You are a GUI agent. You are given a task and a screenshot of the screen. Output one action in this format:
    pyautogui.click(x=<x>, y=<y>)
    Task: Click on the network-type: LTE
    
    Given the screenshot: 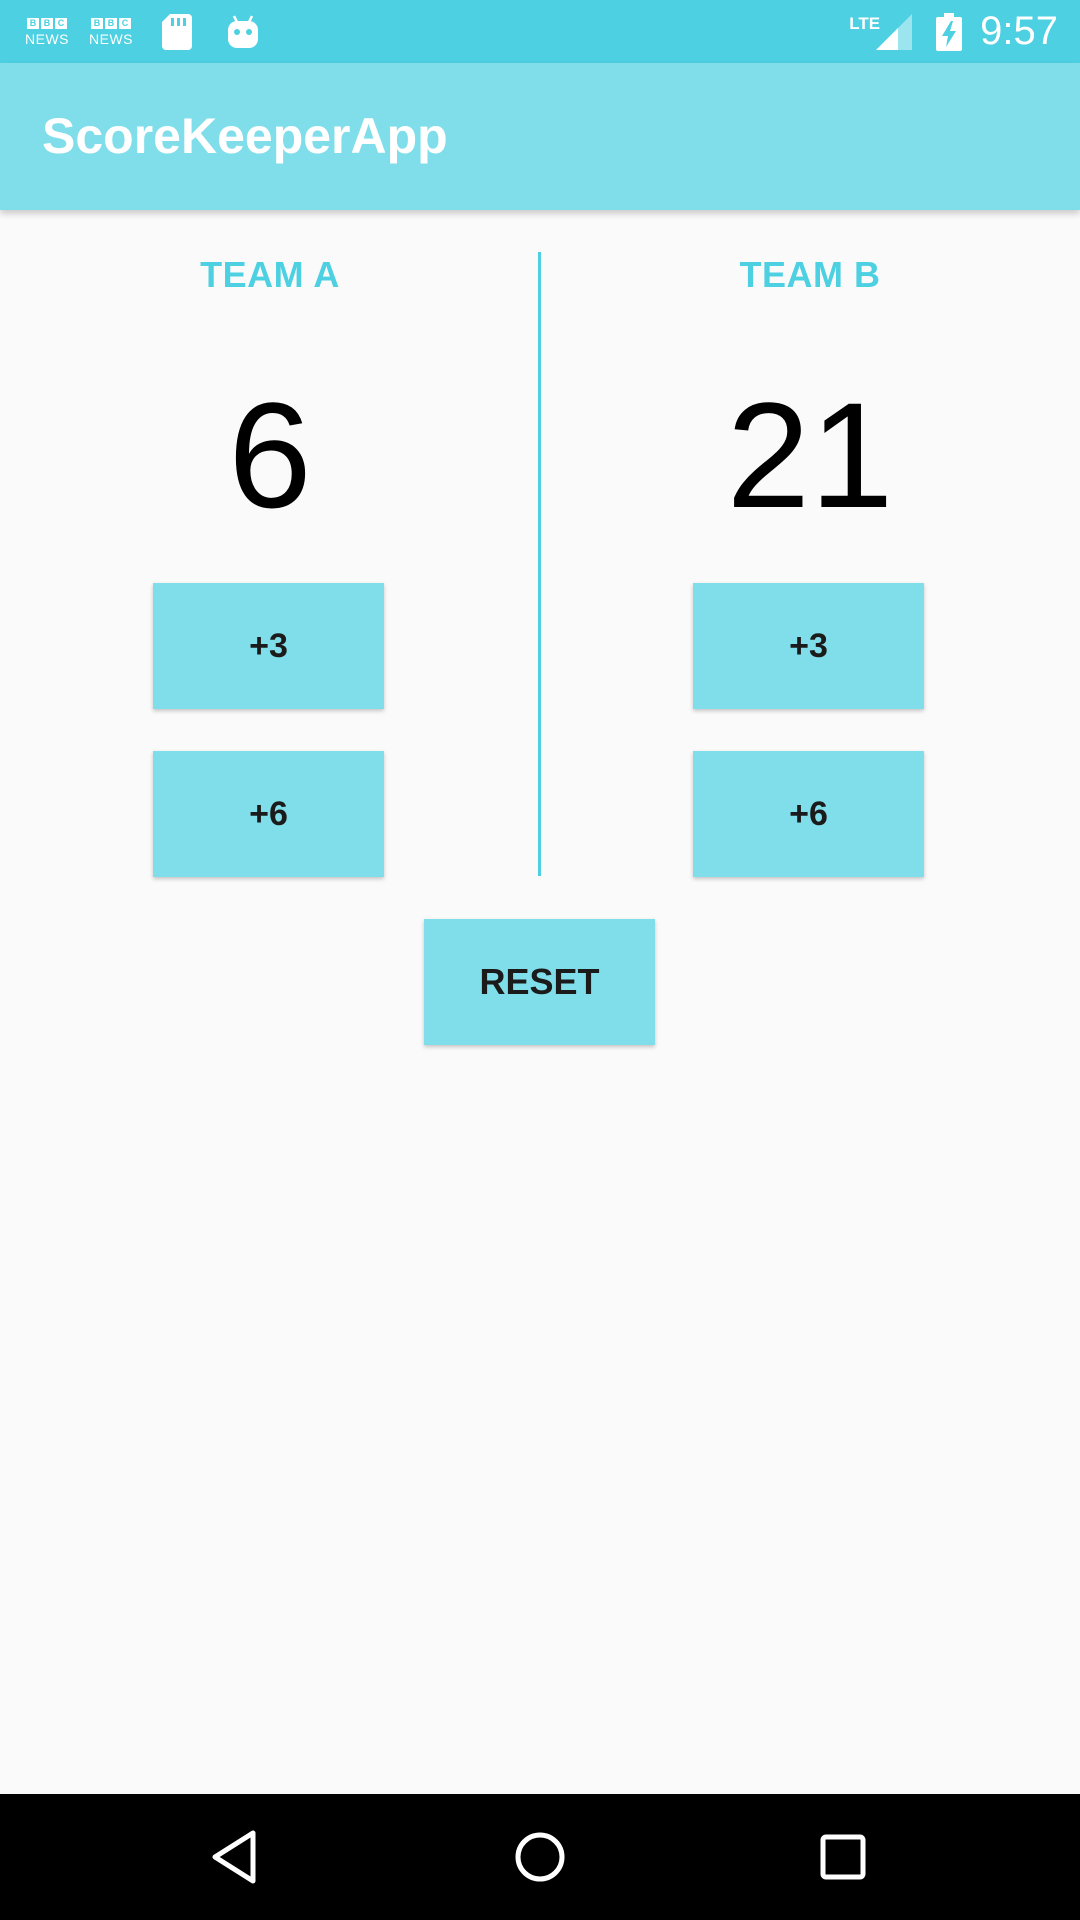 What is the action you would take?
    pyautogui.click(x=865, y=23)
    